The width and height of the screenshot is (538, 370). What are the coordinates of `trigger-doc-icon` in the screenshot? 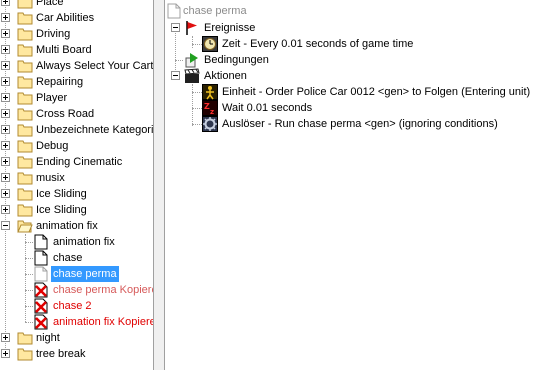 It's located at (174, 11).